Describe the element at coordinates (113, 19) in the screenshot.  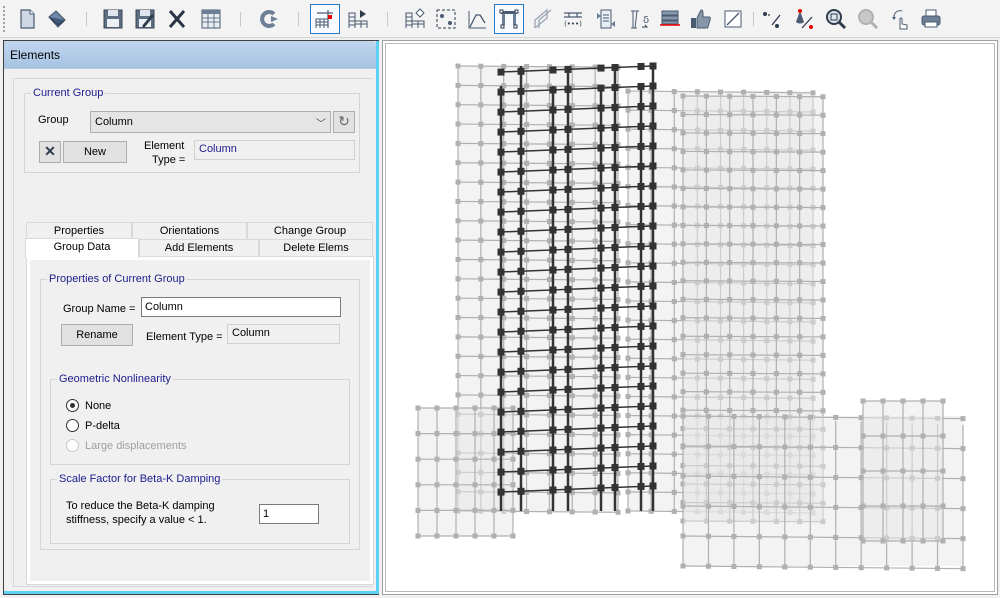
I see `save-button` at that location.